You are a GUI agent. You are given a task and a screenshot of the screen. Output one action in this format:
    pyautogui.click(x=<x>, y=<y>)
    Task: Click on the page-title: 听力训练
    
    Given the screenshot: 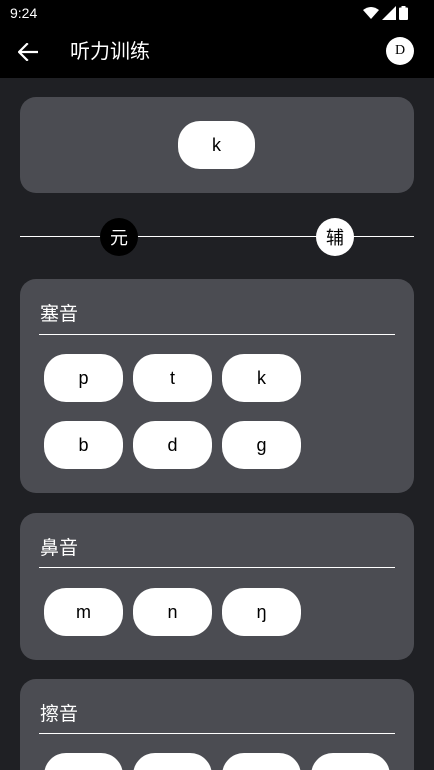 What is the action you would take?
    pyautogui.click(x=110, y=51)
    